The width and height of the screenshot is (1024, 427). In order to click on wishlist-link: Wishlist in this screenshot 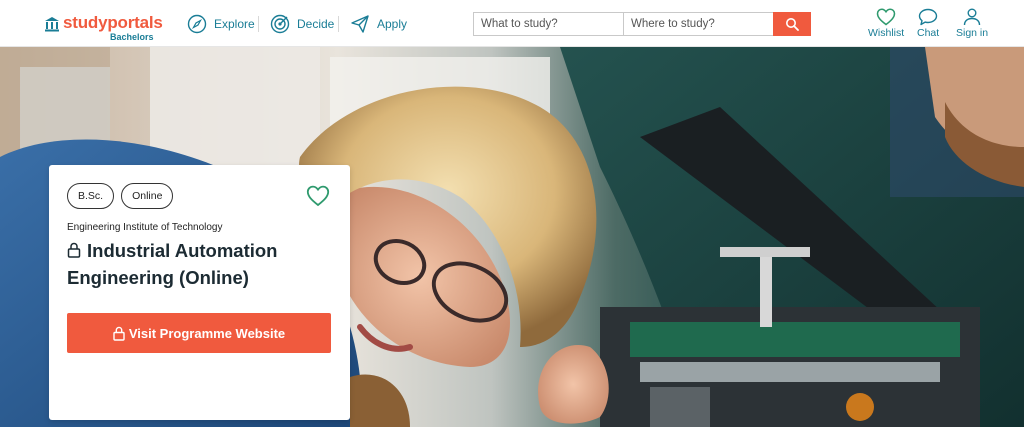, I will do `click(886, 23)`.